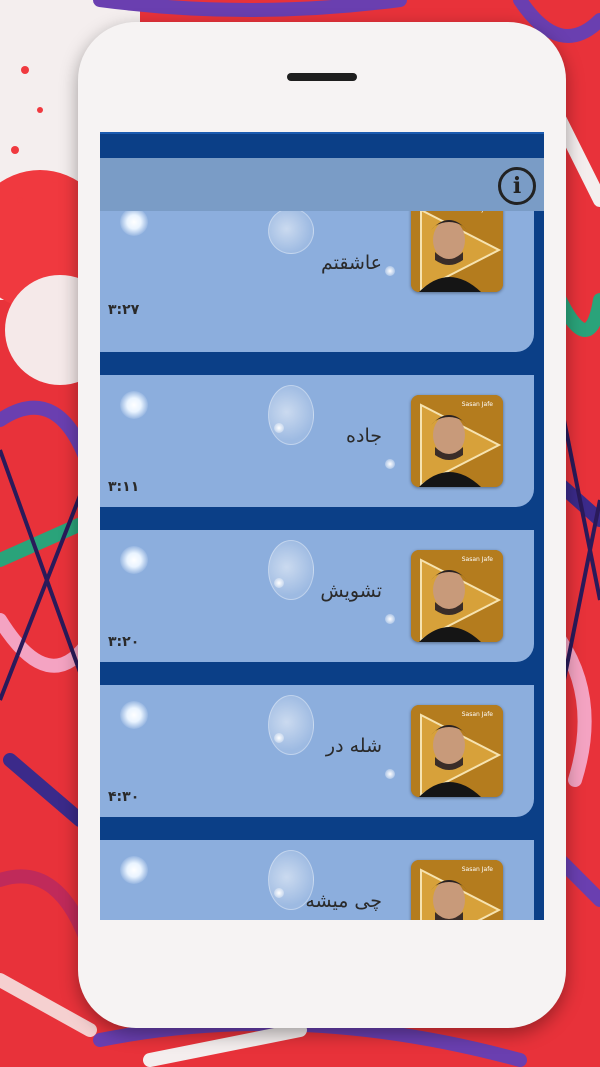  Describe the element at coordinates (317, 281) in the screenshot. I see `track-item: عاشقتم ۳:۲۷ Sasan Jafe` at that location.